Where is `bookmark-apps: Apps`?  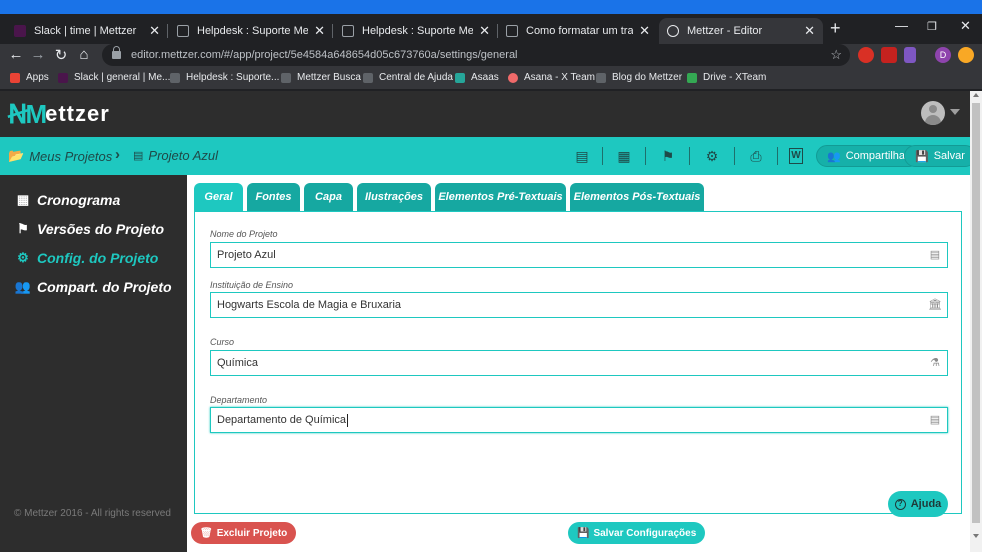
bookmark-apps: Apps is located at coordinates (29, 77).